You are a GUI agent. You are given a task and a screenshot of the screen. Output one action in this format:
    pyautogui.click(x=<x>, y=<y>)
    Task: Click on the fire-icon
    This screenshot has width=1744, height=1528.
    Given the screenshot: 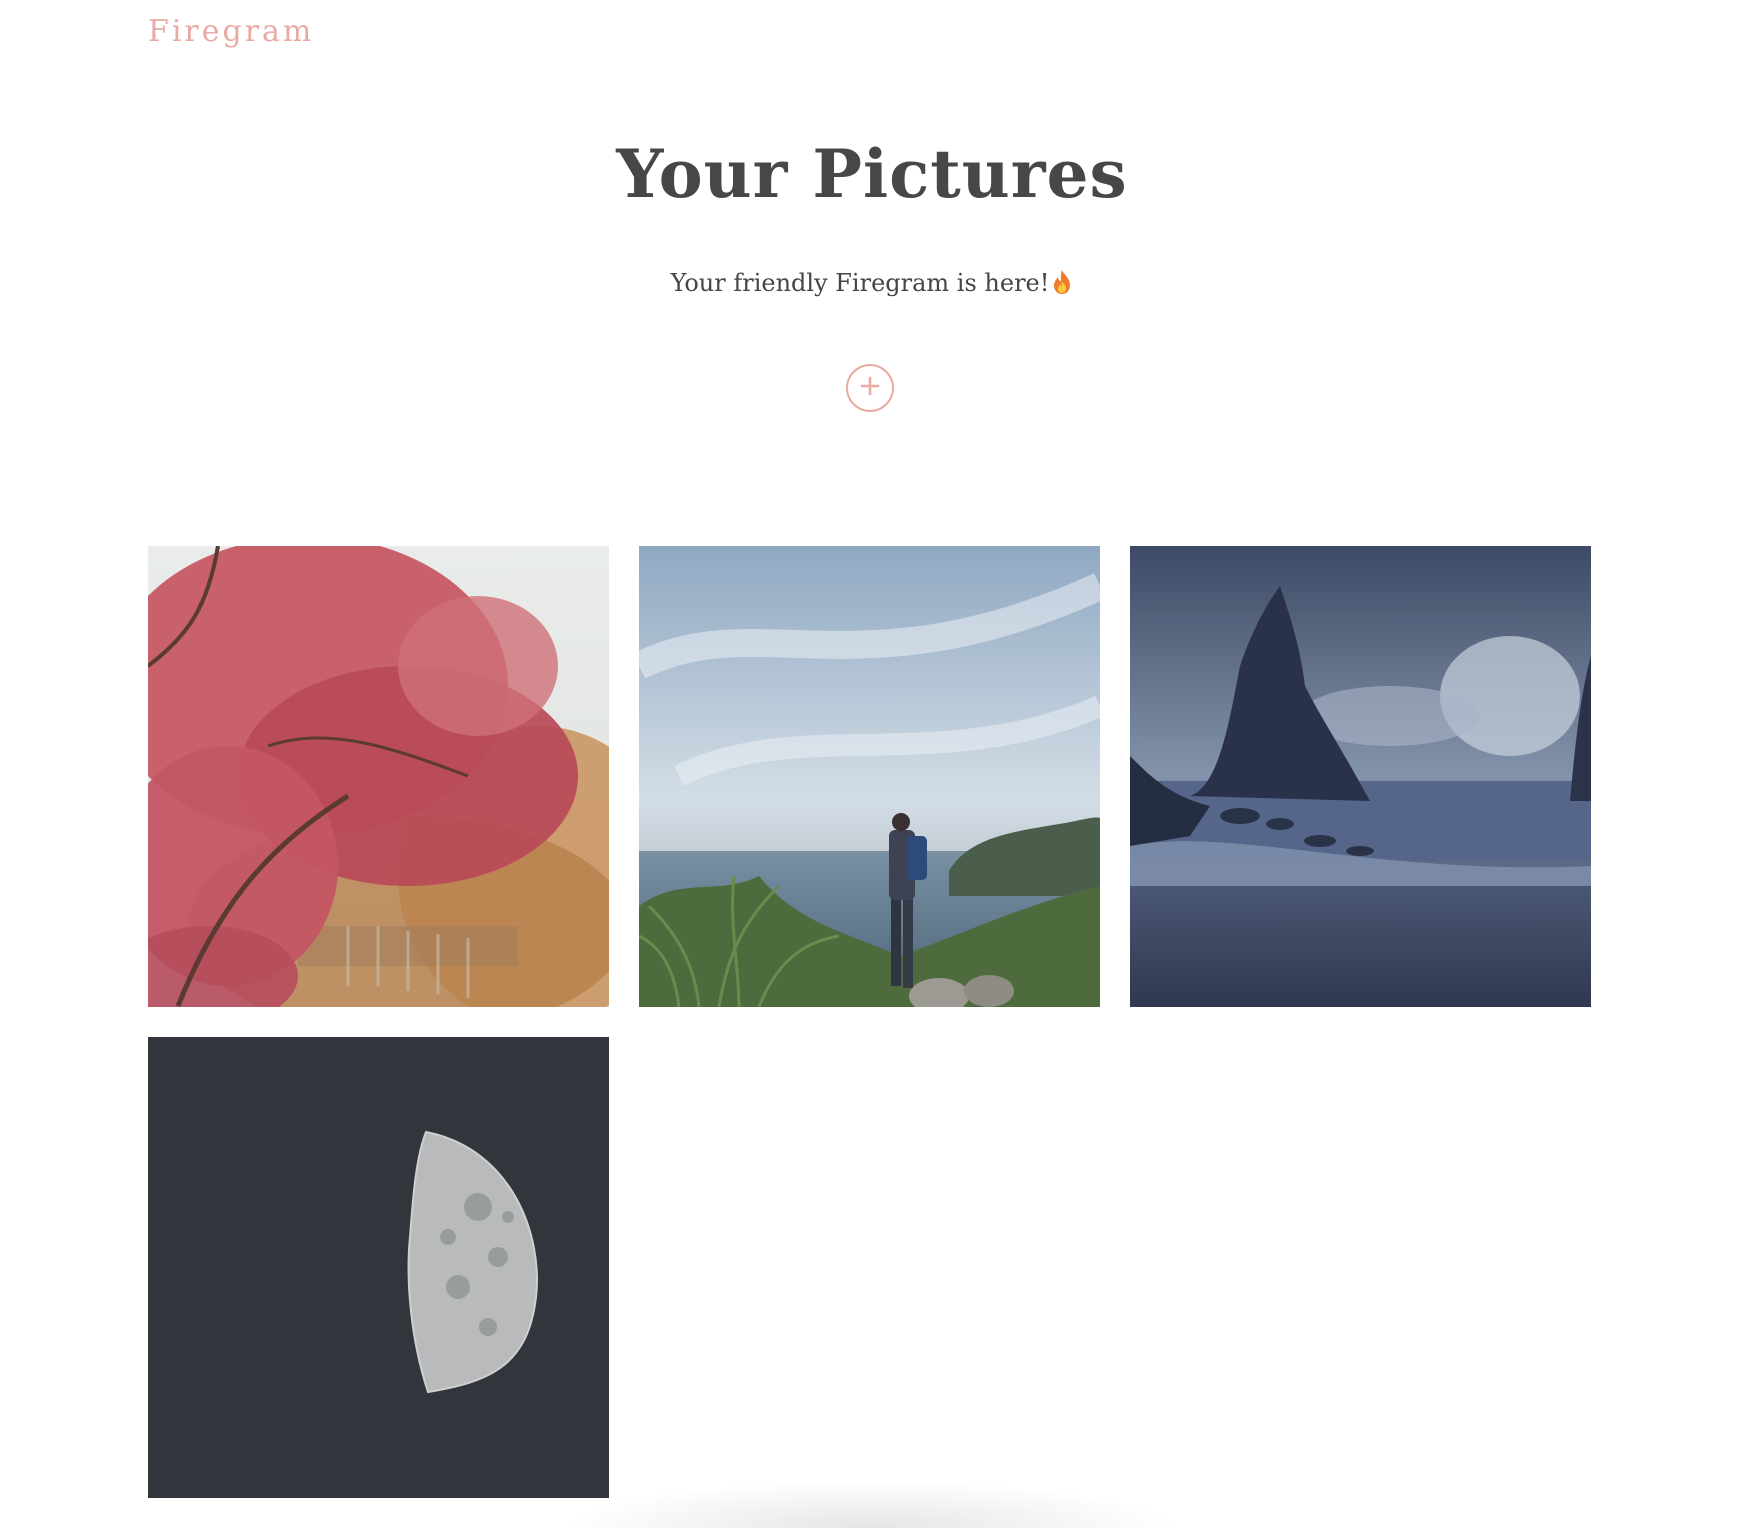 What is the action you would take?
    pyautogui.click(x=1062, y=282)
    